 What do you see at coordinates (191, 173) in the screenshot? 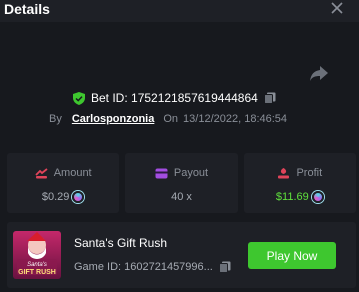
I see `payout-label: Payout` at bounding box center [191, 173].